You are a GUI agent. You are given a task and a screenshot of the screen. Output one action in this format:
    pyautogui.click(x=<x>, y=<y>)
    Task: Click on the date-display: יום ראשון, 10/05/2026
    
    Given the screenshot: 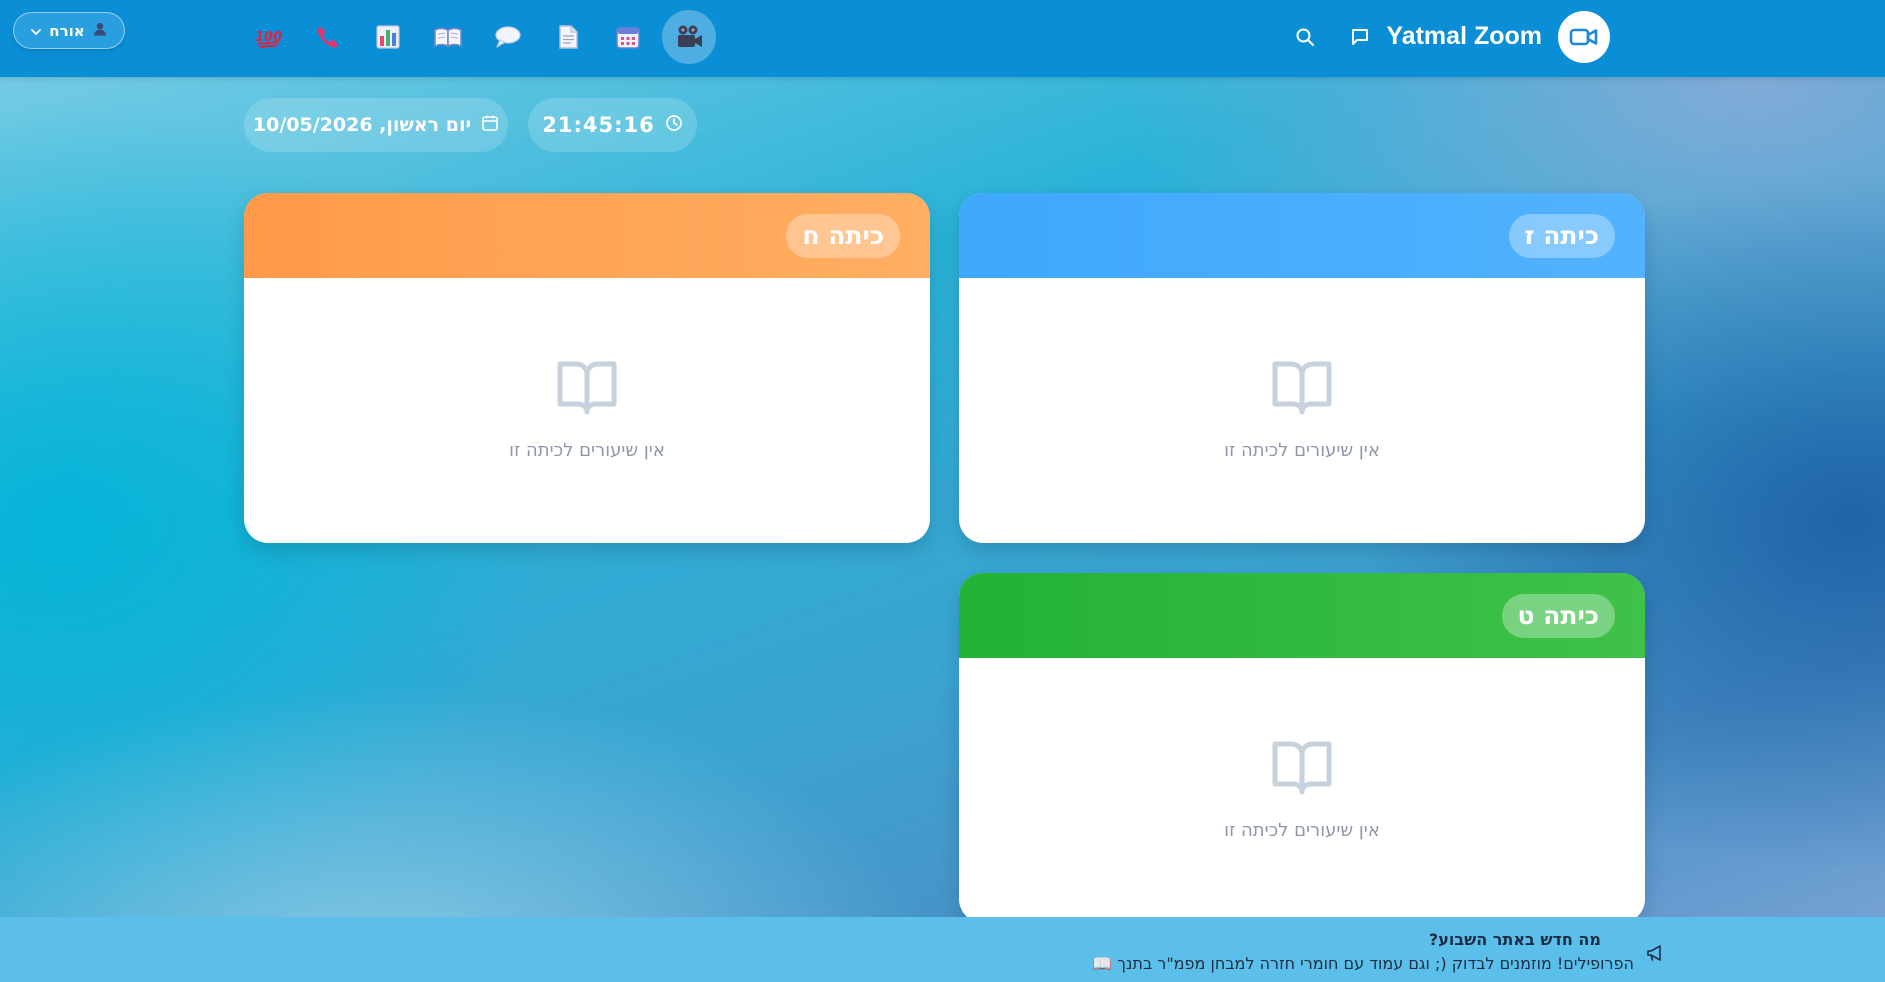 What is the action you would take?
    pyautogui.click(x=376, y=125)
    